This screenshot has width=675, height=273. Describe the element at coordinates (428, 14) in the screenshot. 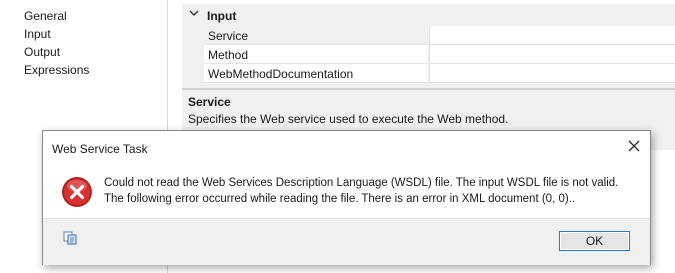

I see `category-row-input: Input` at that location.